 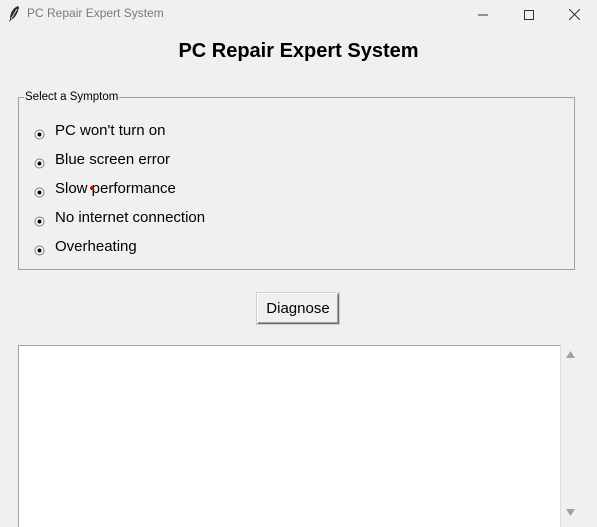 What do you see at coordinates (570, 512) in the screenshot?
I see `scroll-down-icon` at bounding box center [570, 512].